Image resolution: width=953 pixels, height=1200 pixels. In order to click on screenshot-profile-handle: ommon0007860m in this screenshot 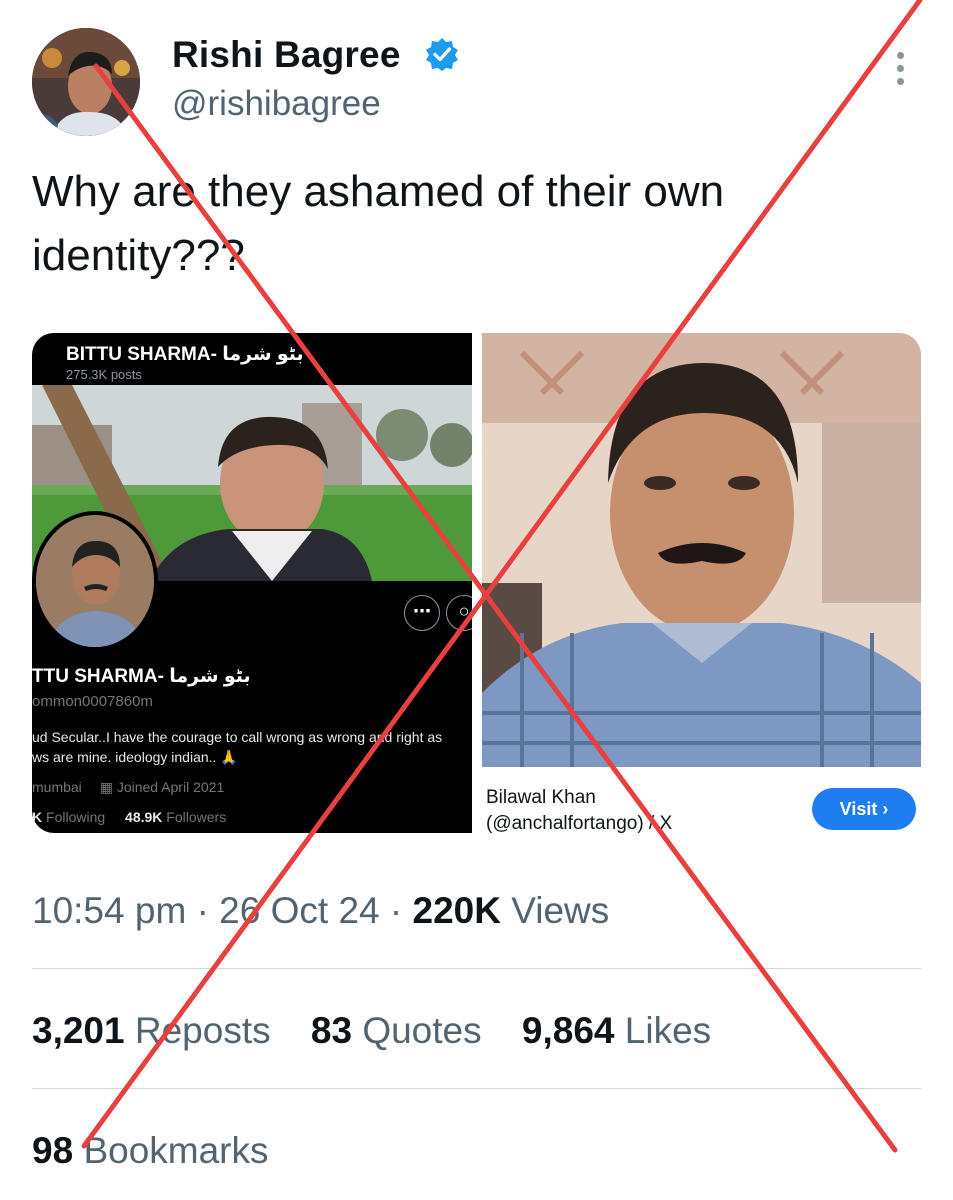, I will do `click(92, 701)`.